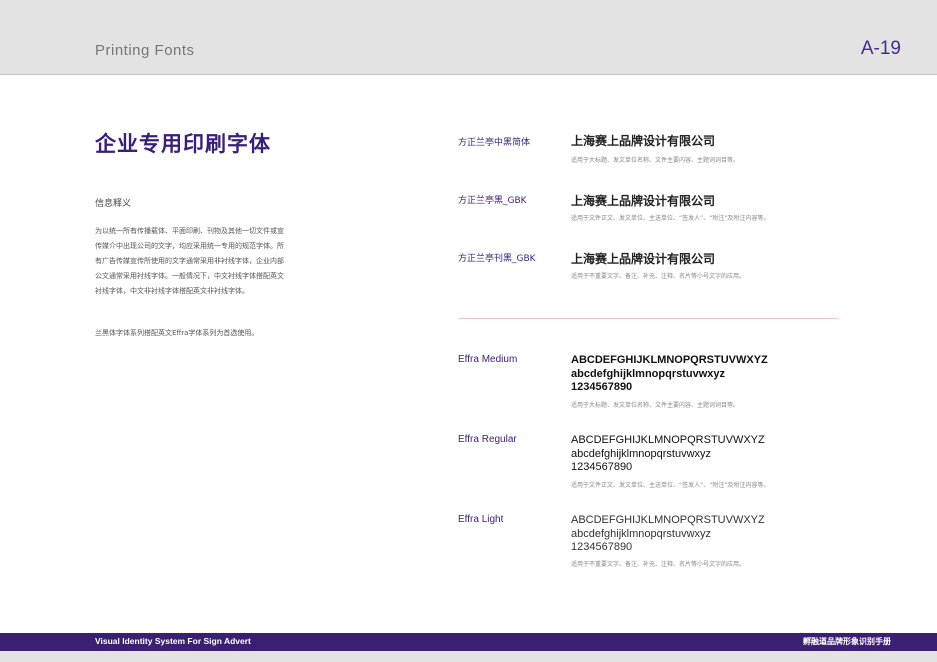  Describe the element at coordinates (880, 48) in the screenshot. I see `page-number: A-19` at that location.